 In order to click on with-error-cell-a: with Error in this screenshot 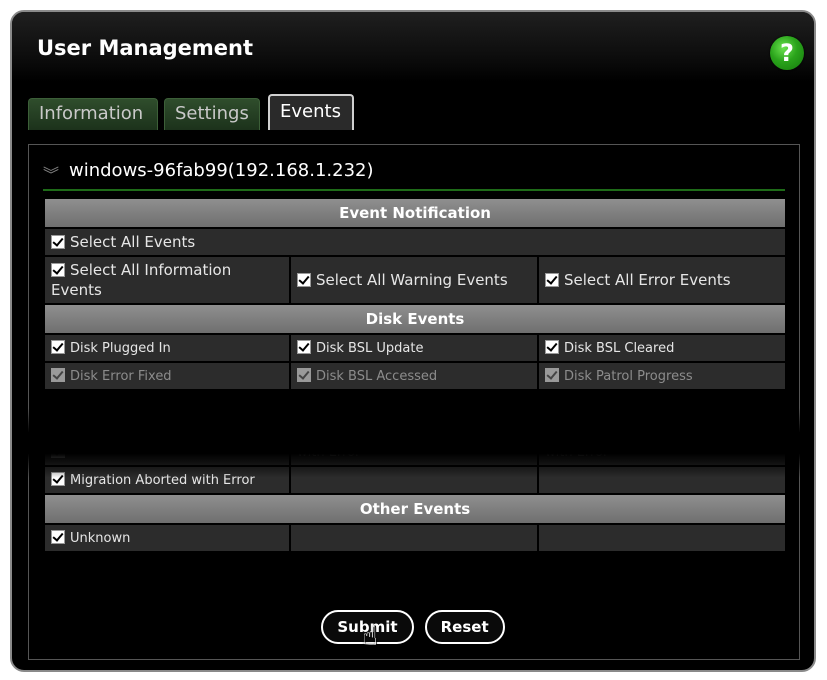, I will do `click(414, 452)`.